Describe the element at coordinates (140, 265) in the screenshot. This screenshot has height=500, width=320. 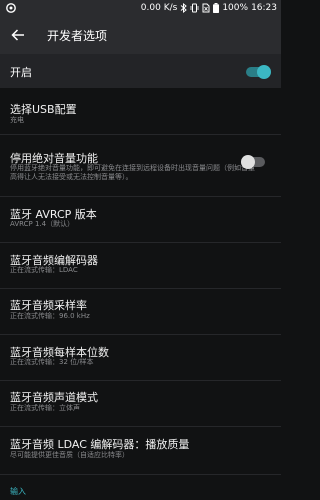
I see `list-item-audio-codec: 蓝牙音频编解码器 正在流式传输：LDAC` at that location.